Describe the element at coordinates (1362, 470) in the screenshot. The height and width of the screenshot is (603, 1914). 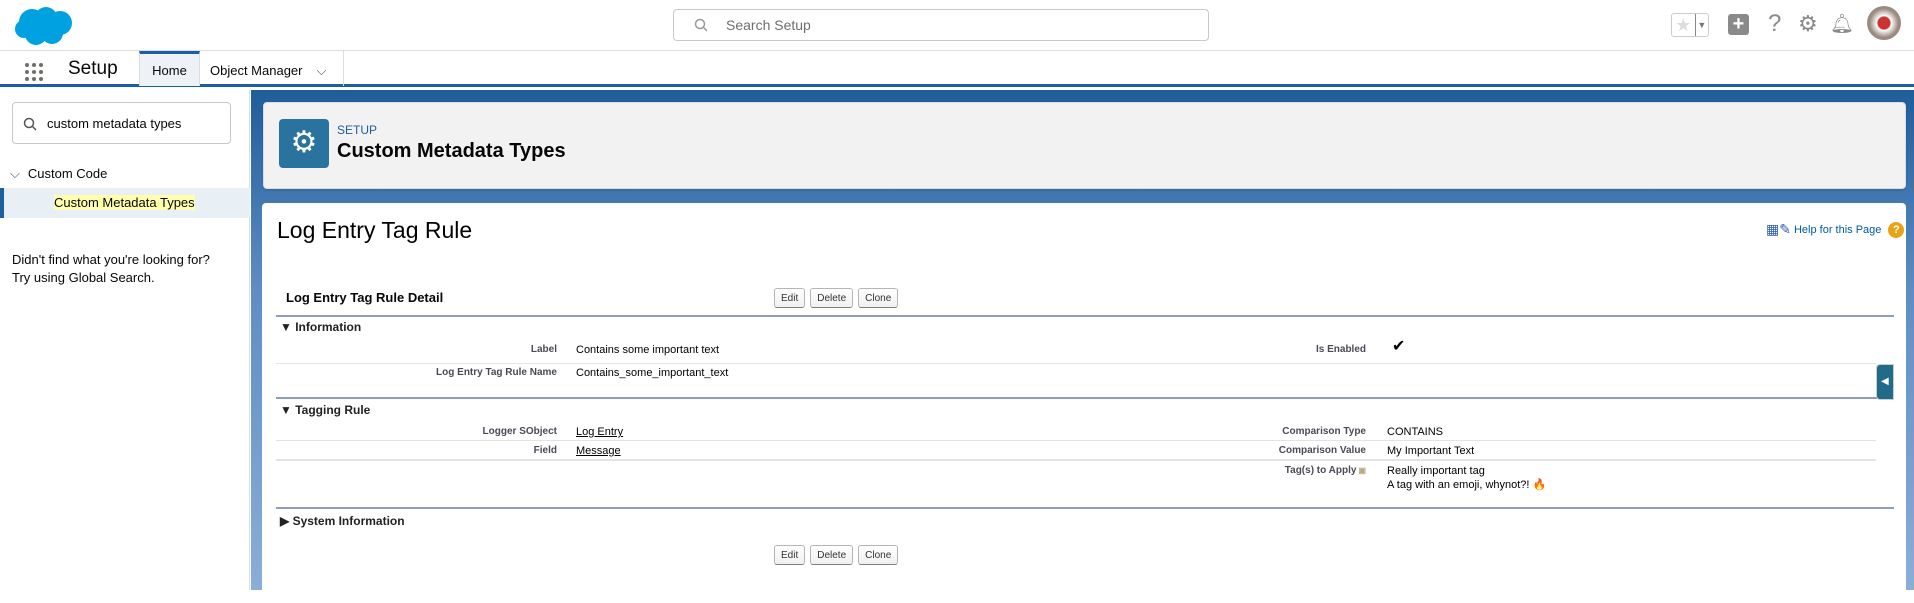
I see `info-help-icon: ▣` at that location.